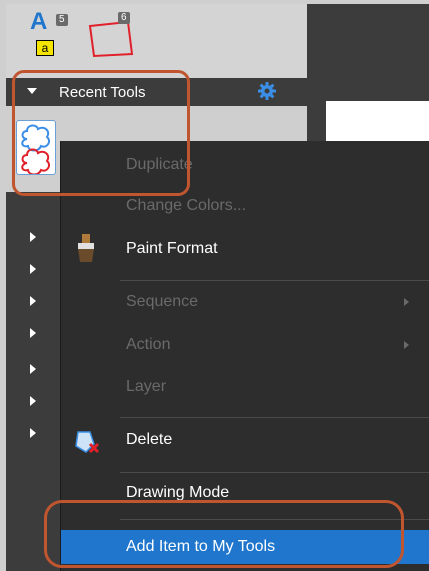 The height and width of the screenshot is (571, 429). I want to click on annotation-outline-recent-tools, so click(101, 133).